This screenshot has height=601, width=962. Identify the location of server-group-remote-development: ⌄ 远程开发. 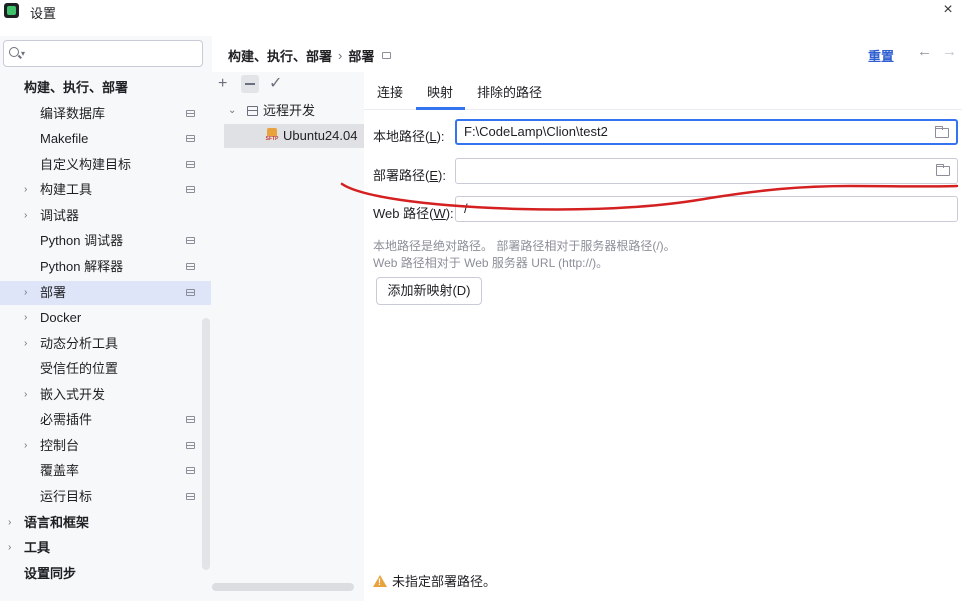
(288, 111).